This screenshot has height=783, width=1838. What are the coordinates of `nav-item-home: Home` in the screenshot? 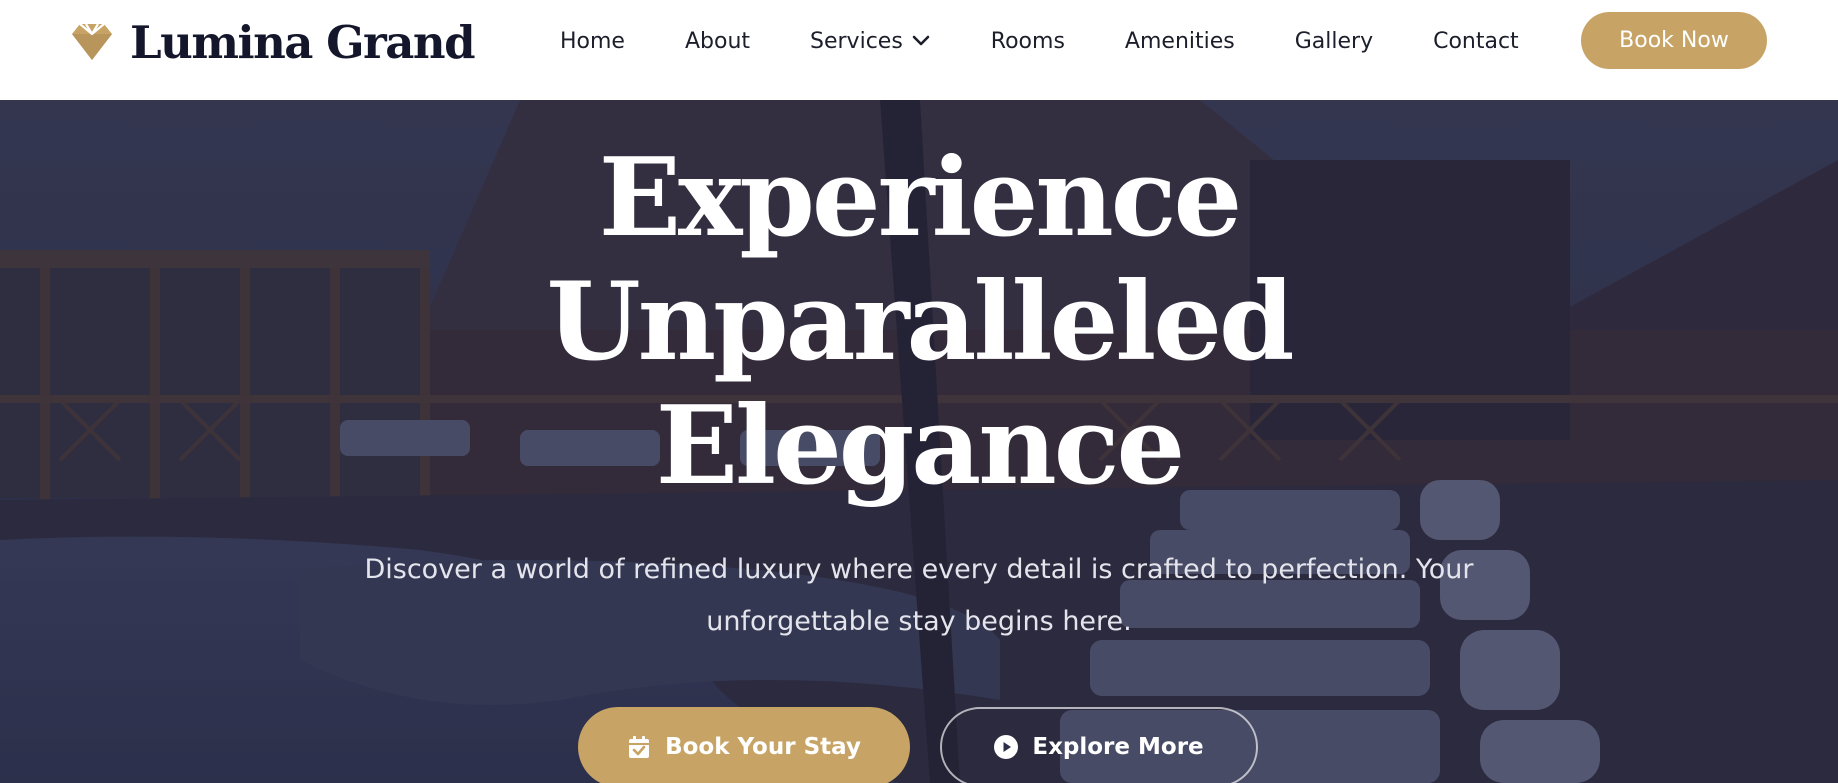 It's located at (592, 41).